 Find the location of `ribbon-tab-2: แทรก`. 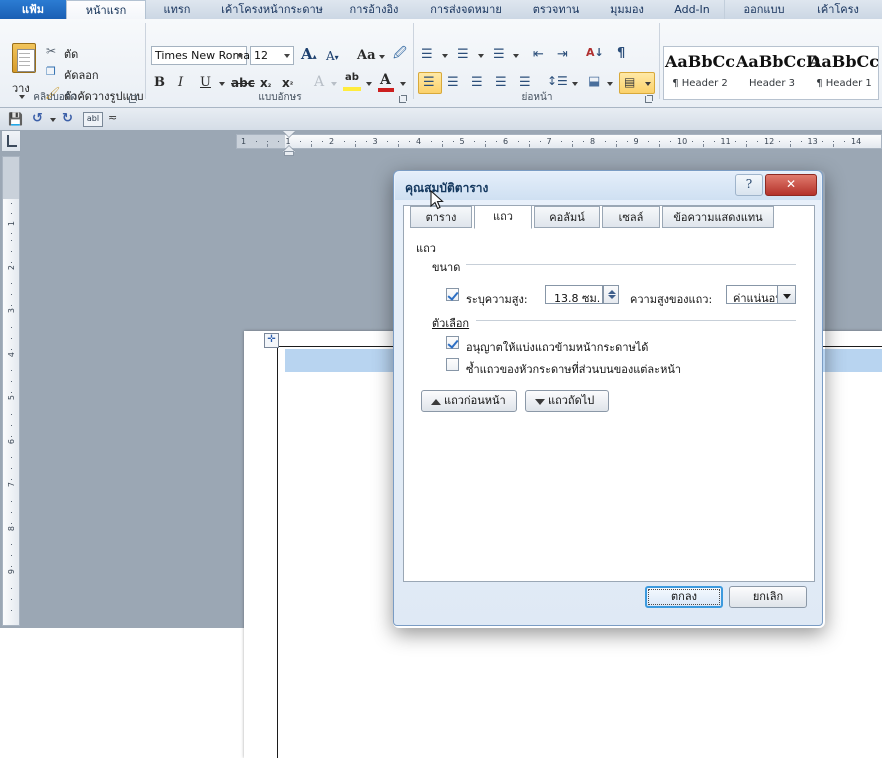

ribbon-tab-2: แทรก is located at coordinates (177, 9).